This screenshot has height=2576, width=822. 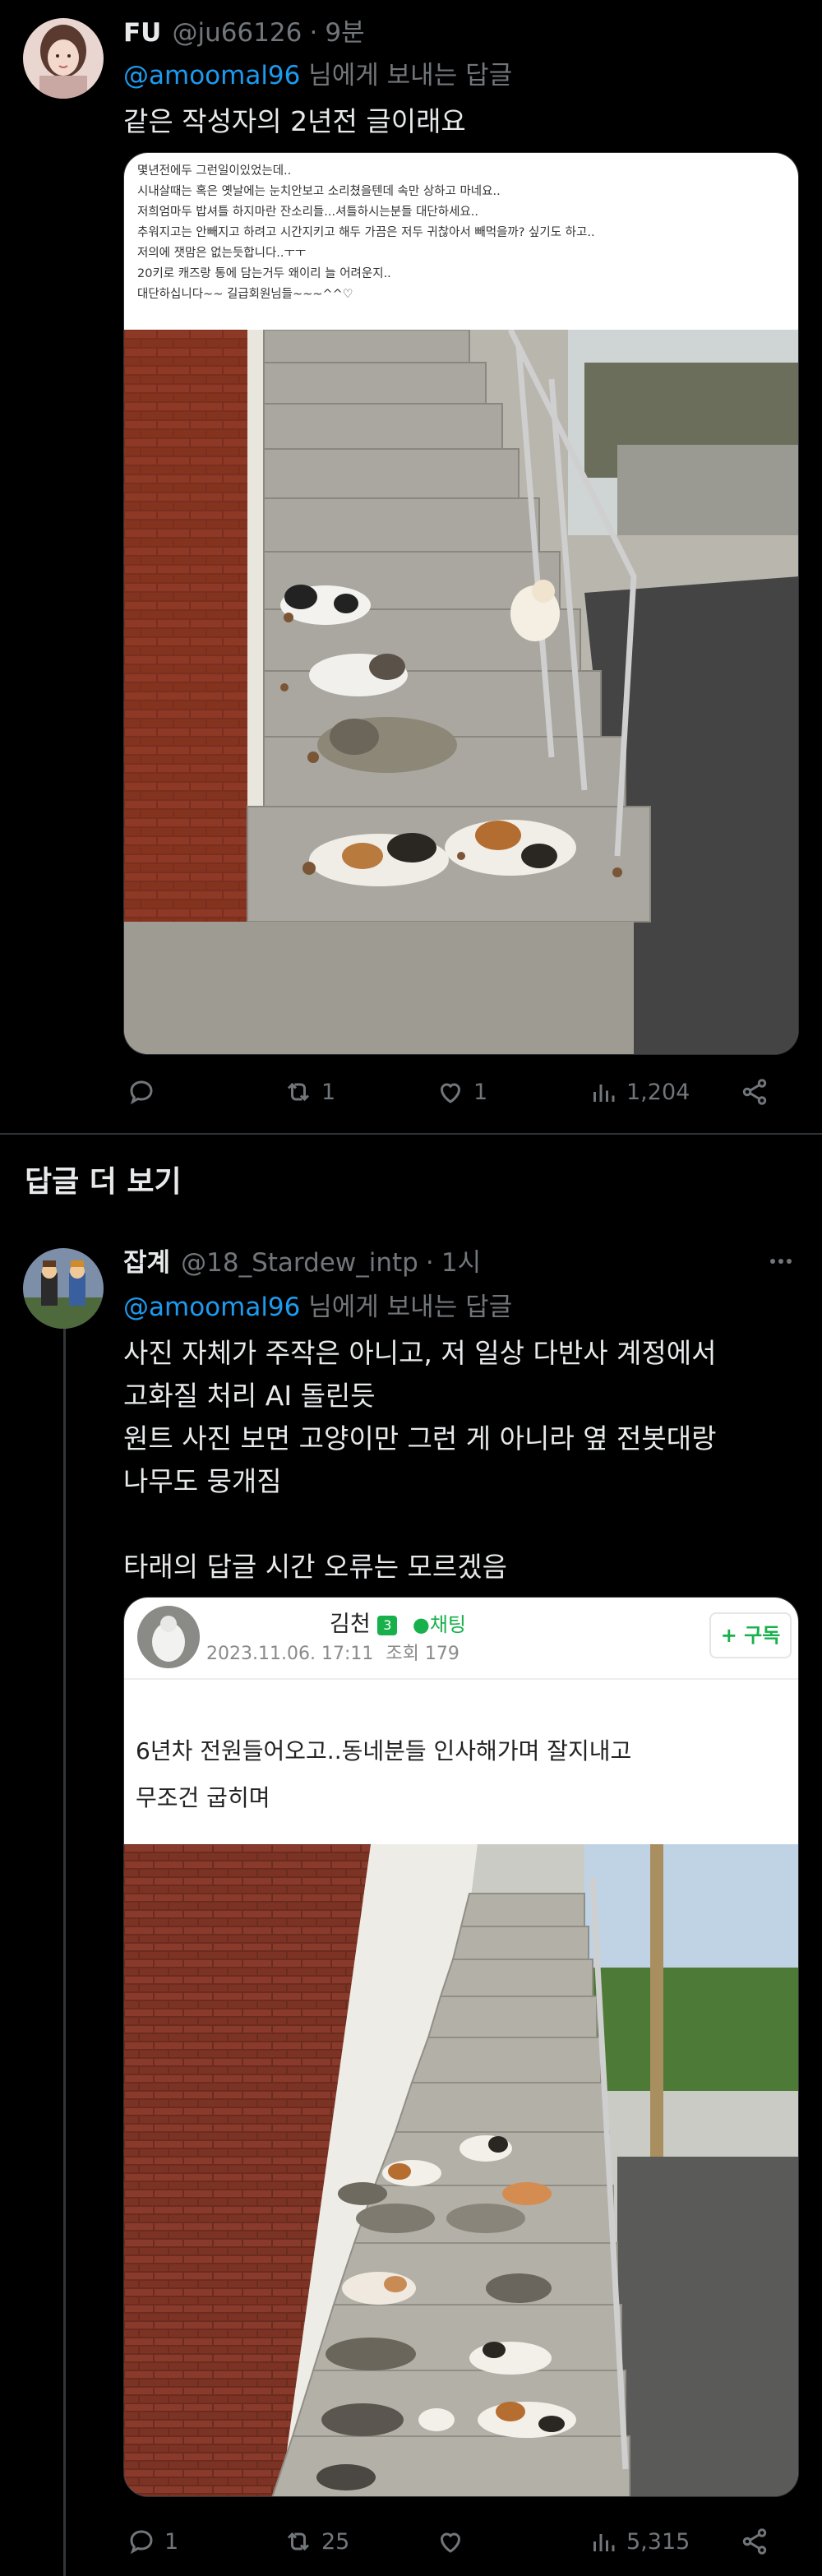 I want to click on divider, so click(x=411, y=1134).